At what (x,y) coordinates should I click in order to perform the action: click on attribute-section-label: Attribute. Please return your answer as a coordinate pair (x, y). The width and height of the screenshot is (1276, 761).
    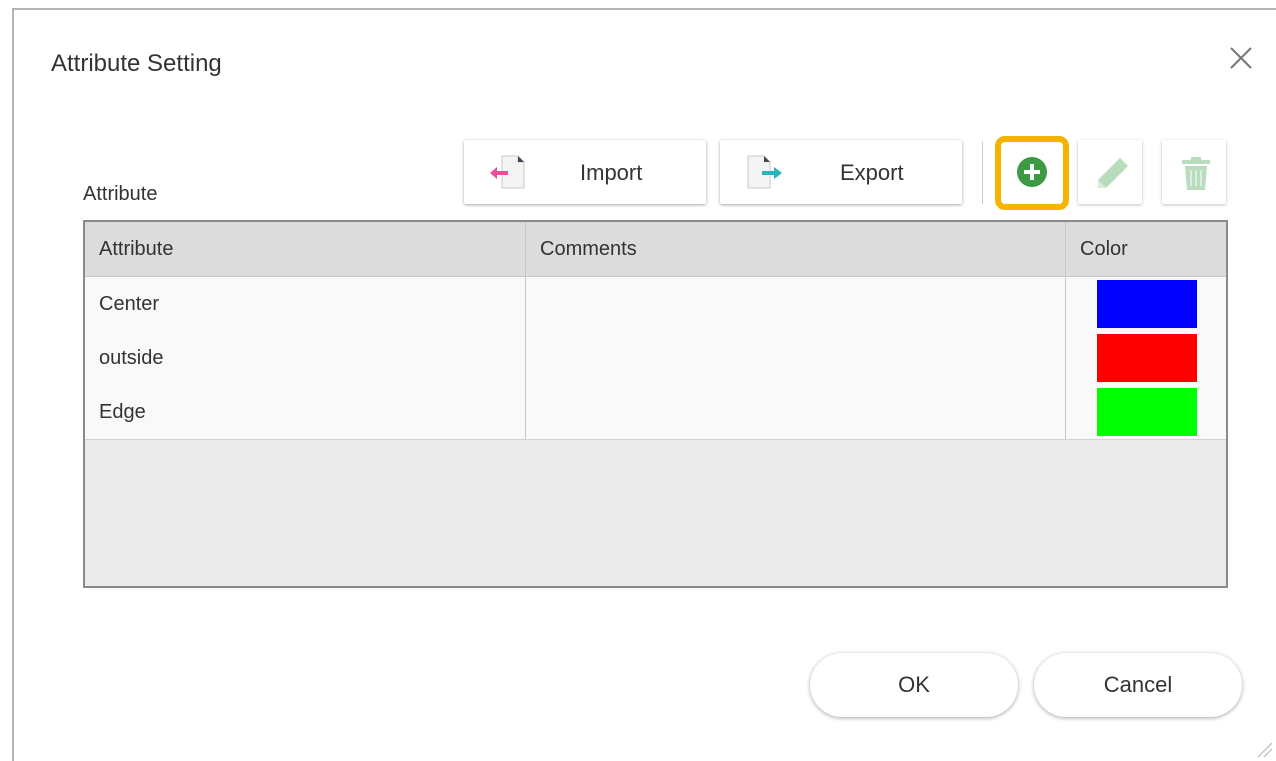
    Looking at the image, I should click on (120, 194).